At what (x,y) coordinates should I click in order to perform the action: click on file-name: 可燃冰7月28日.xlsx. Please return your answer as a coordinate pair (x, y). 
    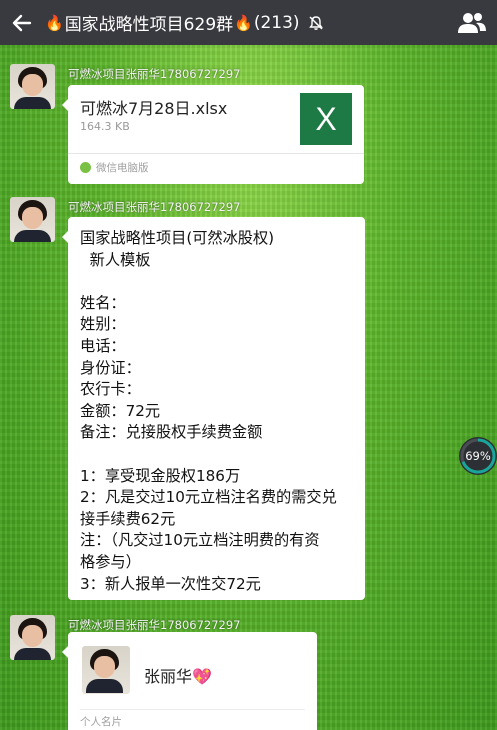
    Looking at the image, I should click on (154, 108).